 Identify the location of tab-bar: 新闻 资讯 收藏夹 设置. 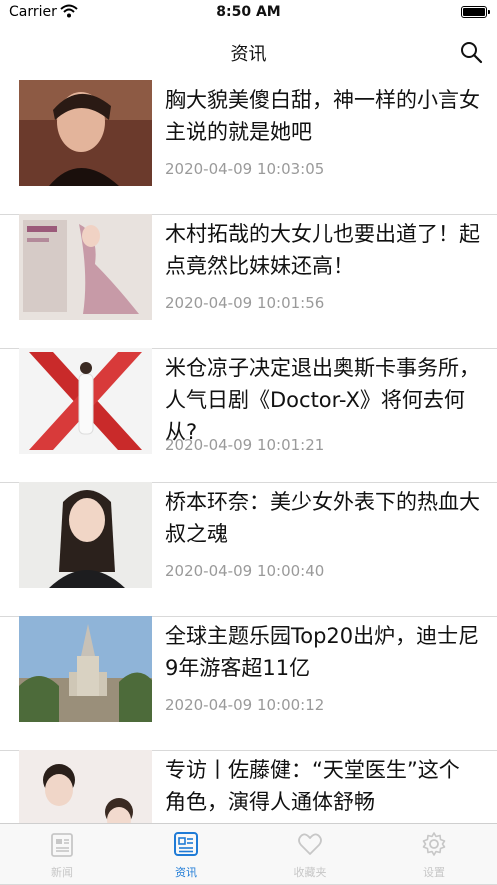
(248, 853).